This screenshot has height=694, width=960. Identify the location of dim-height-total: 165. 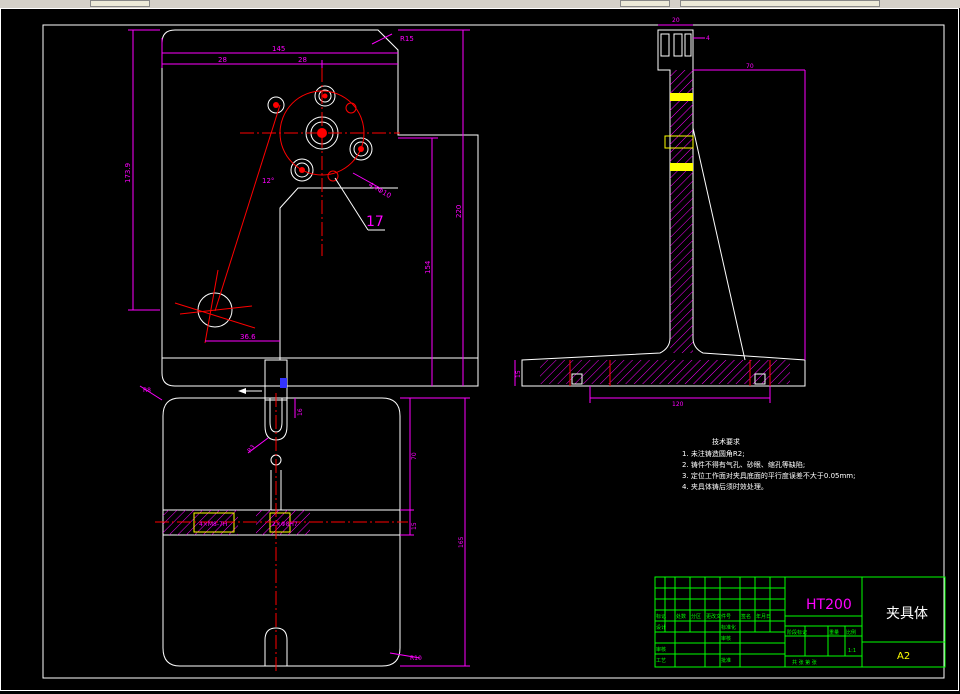
(461, 542).